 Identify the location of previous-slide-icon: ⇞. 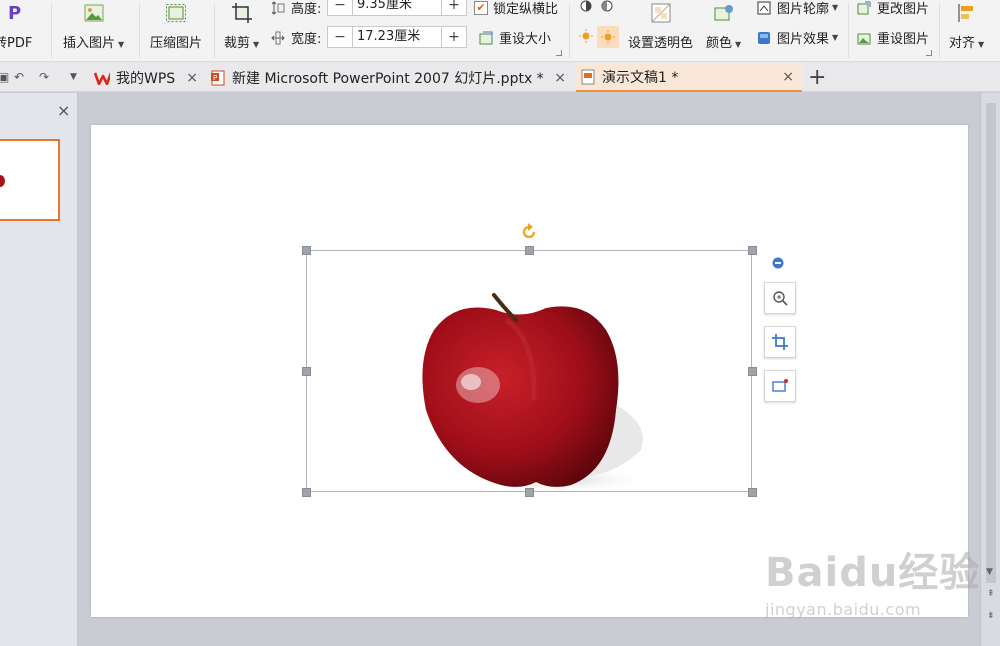
(991, 594).